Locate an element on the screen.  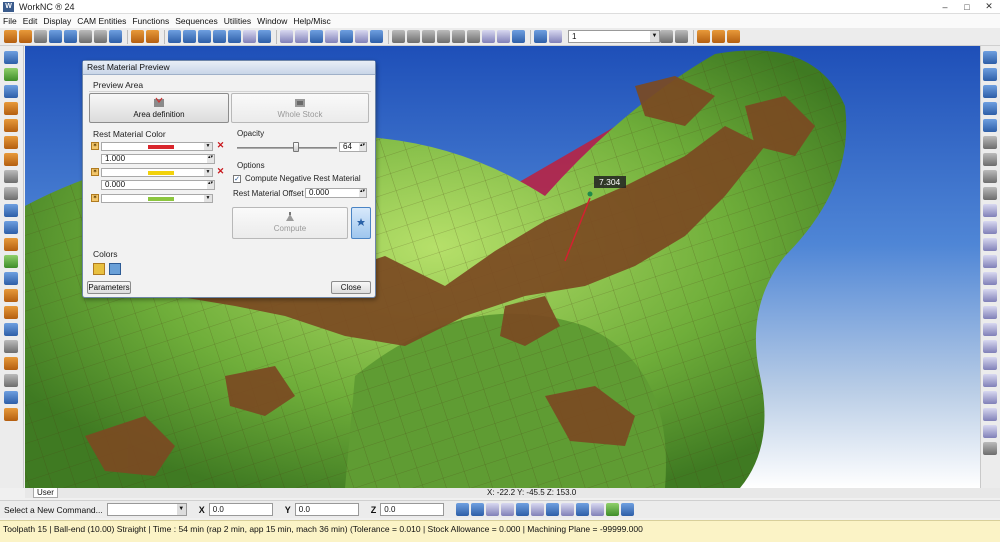
layer-previous-icon is located at coordinates (666, 36).